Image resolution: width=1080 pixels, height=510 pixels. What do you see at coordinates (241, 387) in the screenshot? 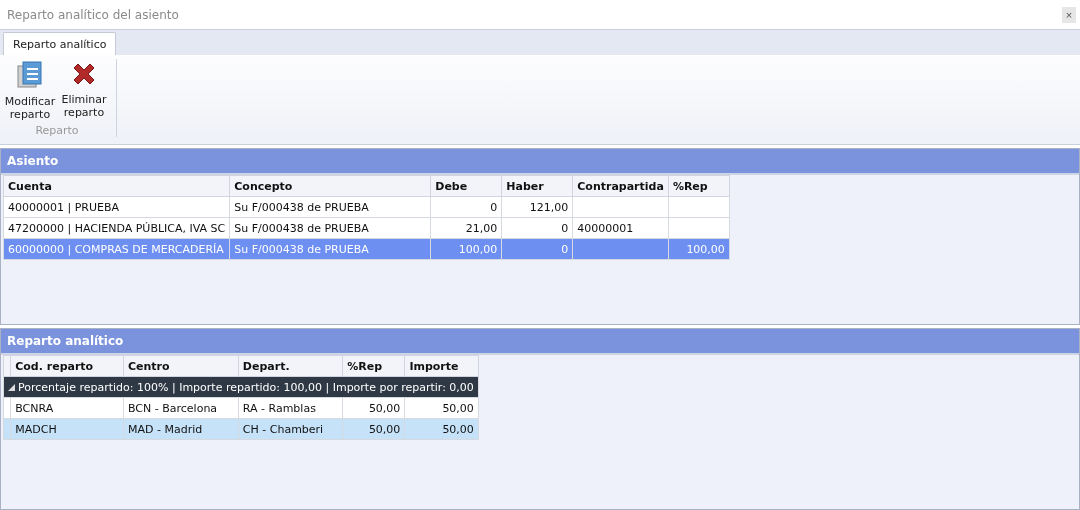
I see `group-row: Porcentaje repartido: 100% | Importe repartido: 100,00 | Importe por repartir: 0,00` at bounding box center [241, 387].